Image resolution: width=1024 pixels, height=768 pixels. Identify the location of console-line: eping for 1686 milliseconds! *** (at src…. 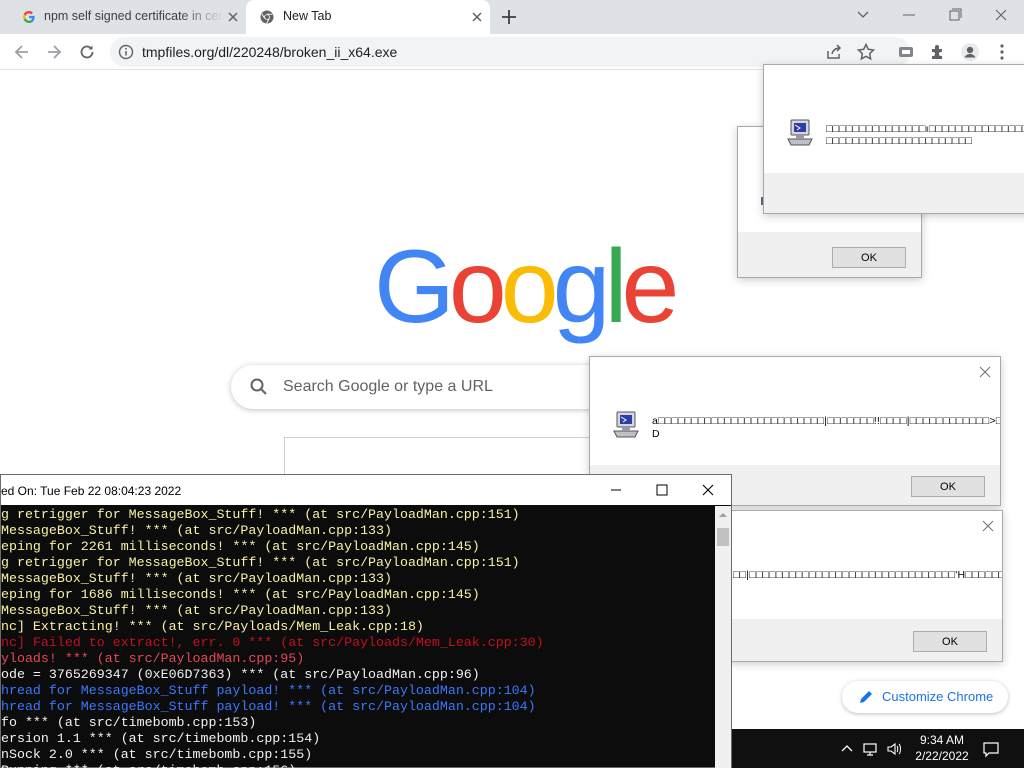
(240, 594).